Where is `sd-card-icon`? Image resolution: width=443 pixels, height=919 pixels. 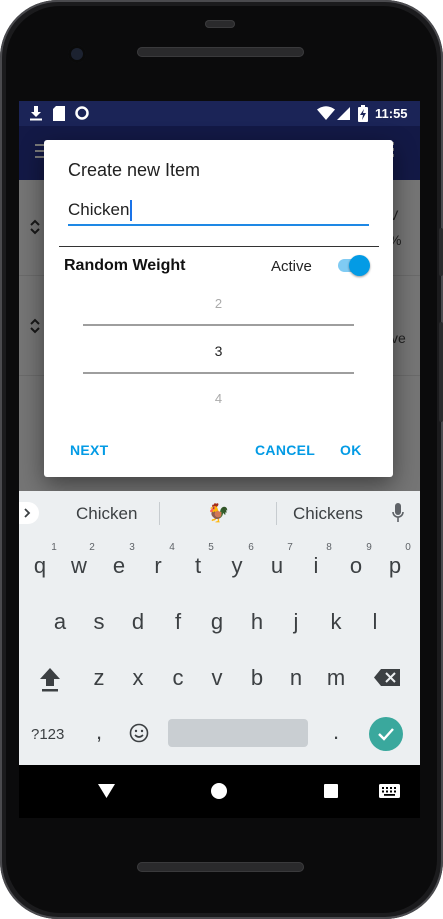
sd-card-icon is located at coordinates (59, 113).